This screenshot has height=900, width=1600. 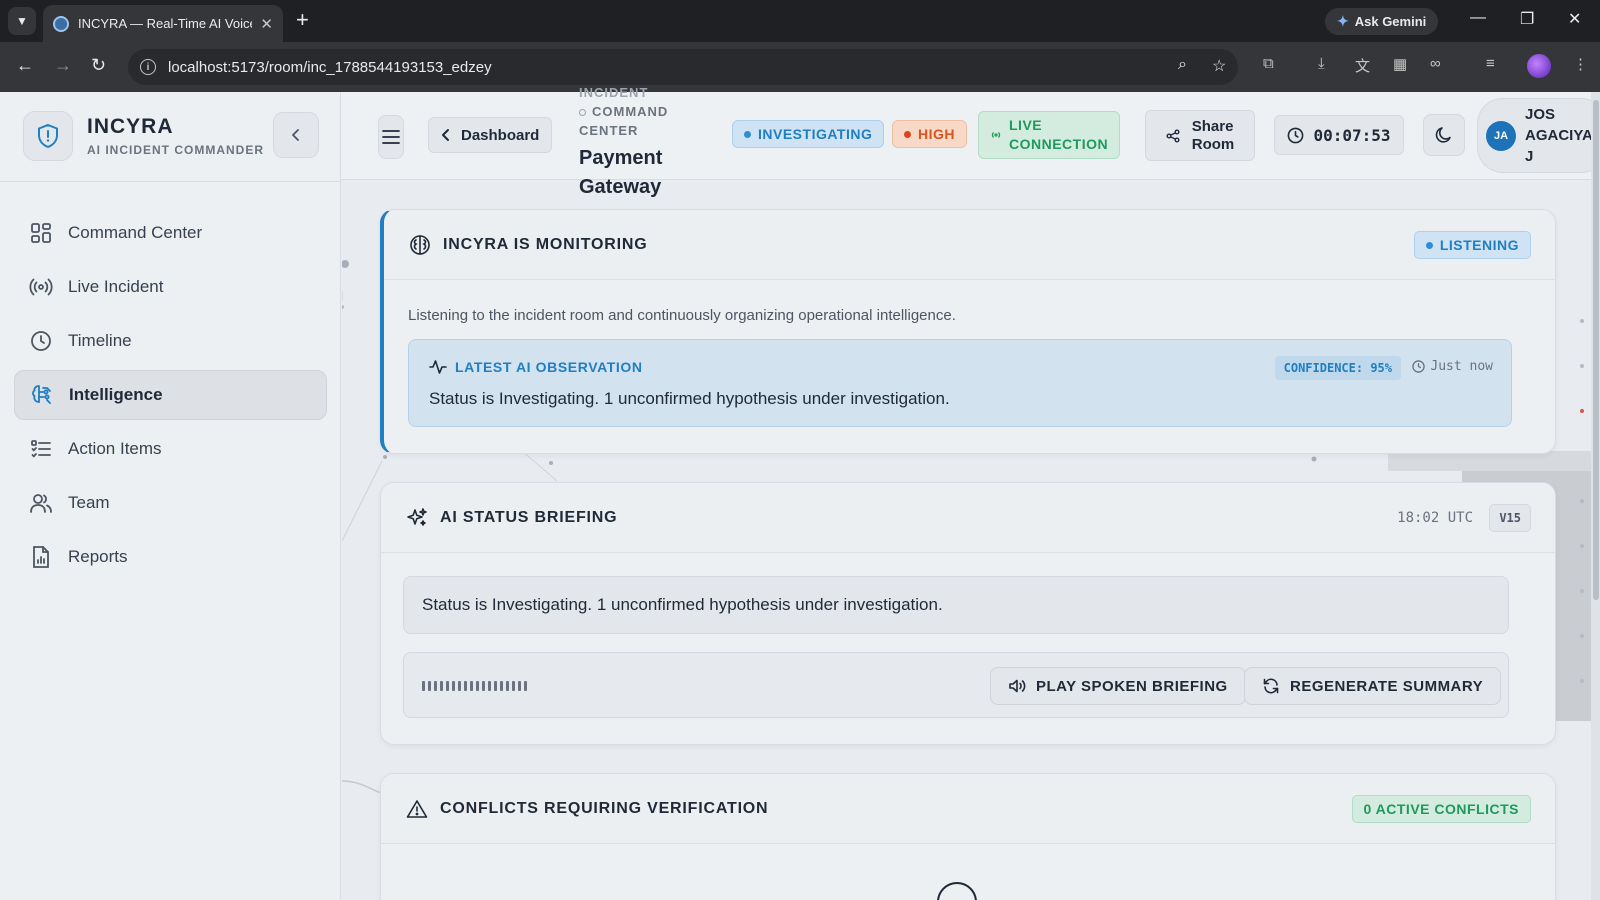 I want to click on report-icon, so click(x=41, y=557).